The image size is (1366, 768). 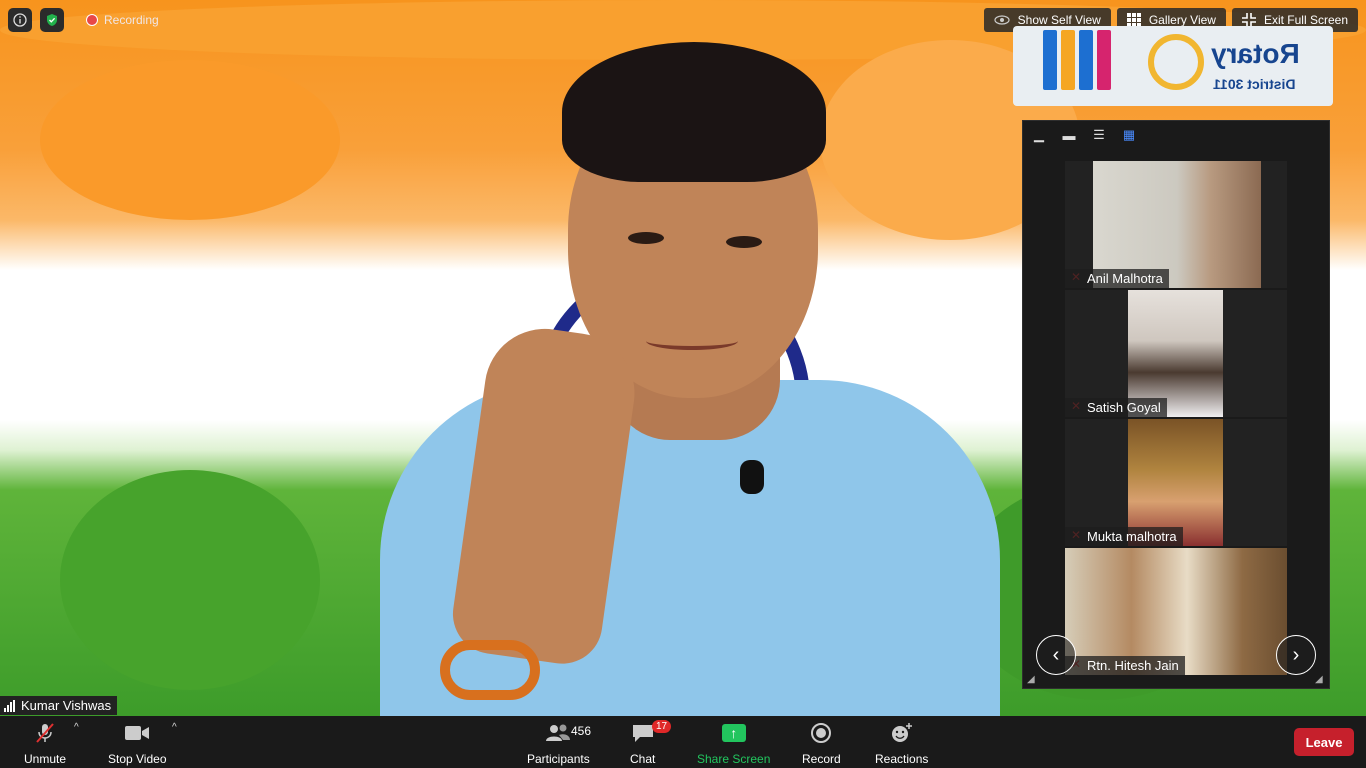 I want to click on doors-graphic, so click(x=1077, y=60).